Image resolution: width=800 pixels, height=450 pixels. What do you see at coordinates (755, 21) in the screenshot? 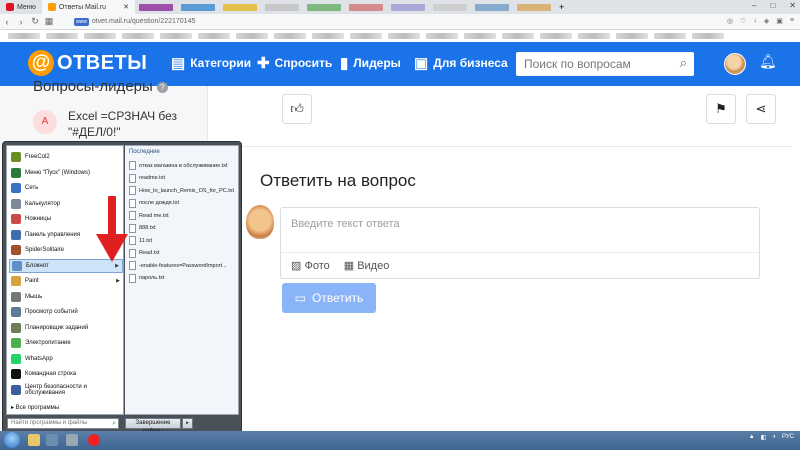
I see `download-icon: ↓` at bounding box center [755, 21].